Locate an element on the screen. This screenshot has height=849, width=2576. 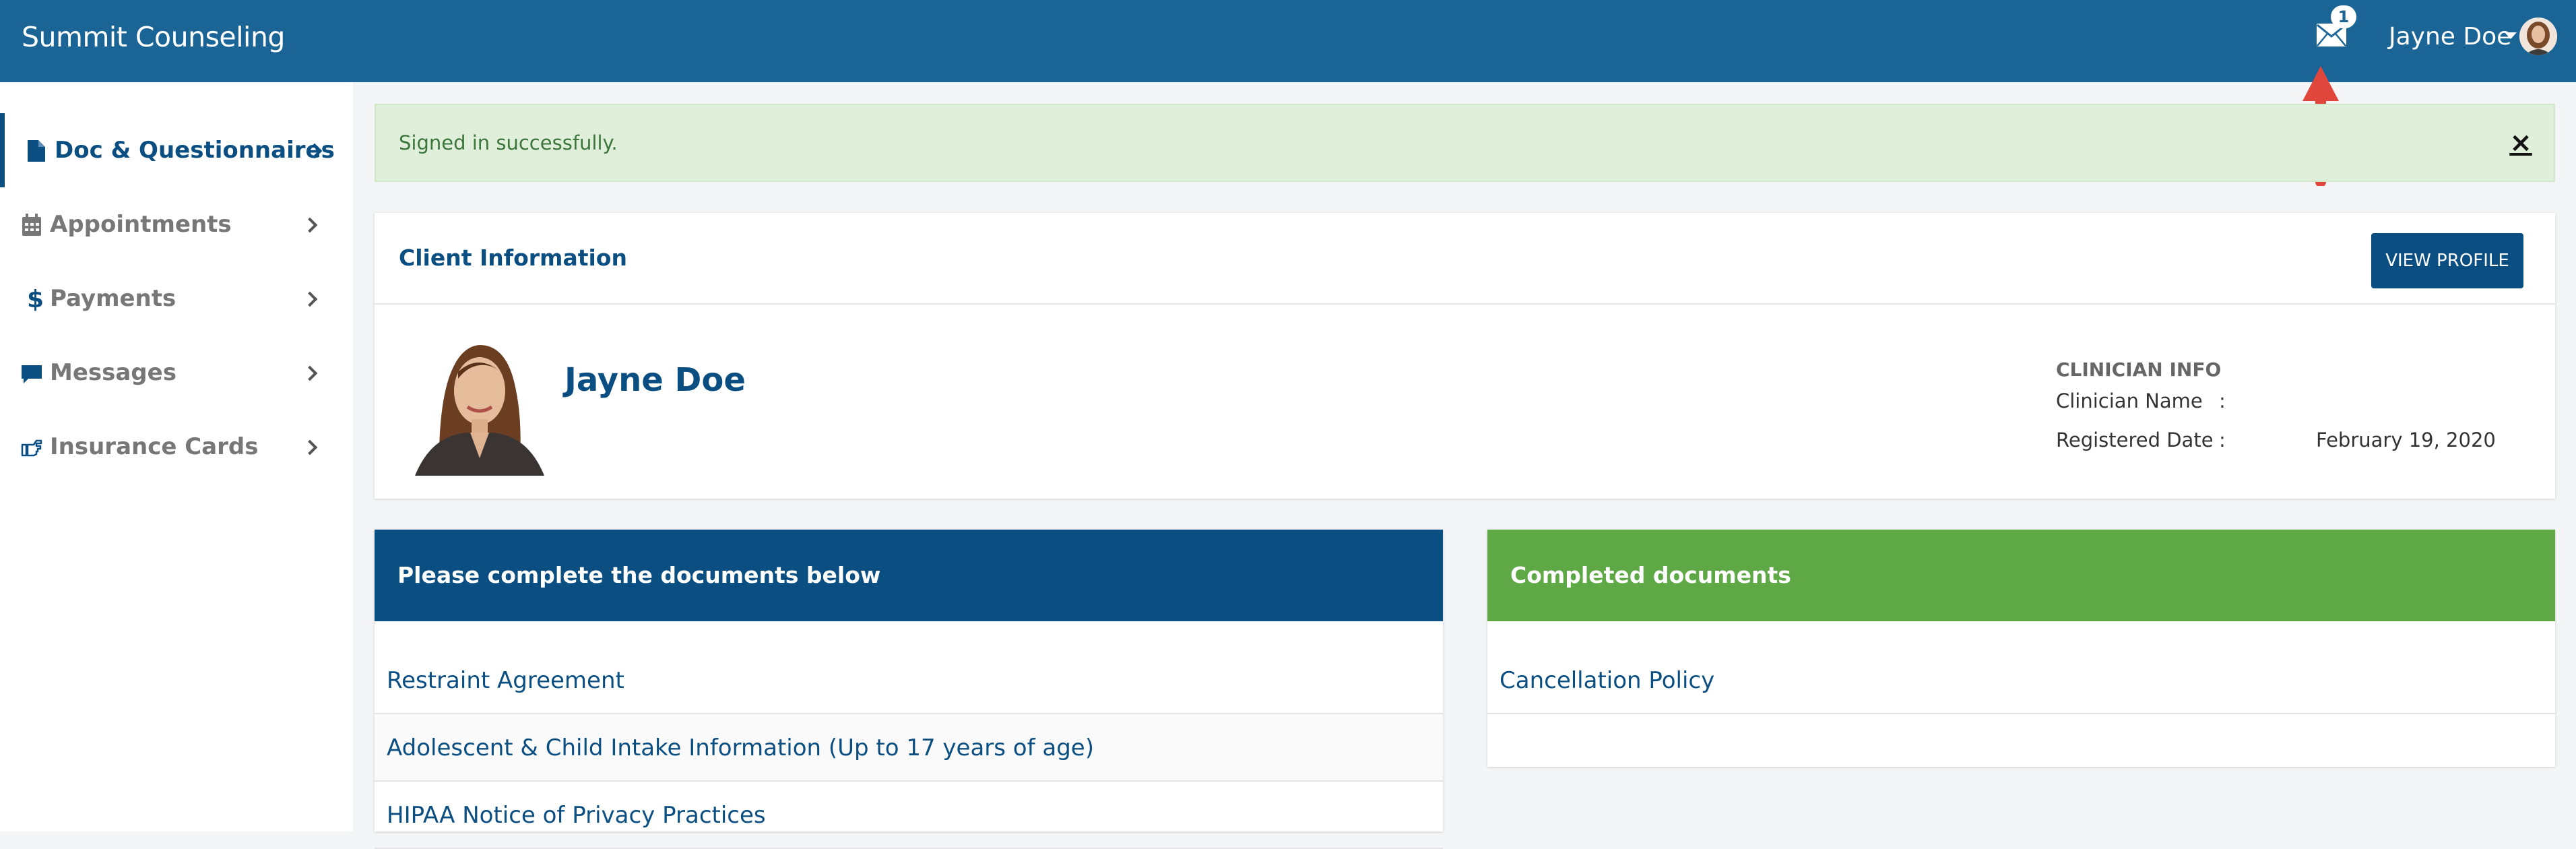
card-title: Client Information is located at coordinates (513, 258).